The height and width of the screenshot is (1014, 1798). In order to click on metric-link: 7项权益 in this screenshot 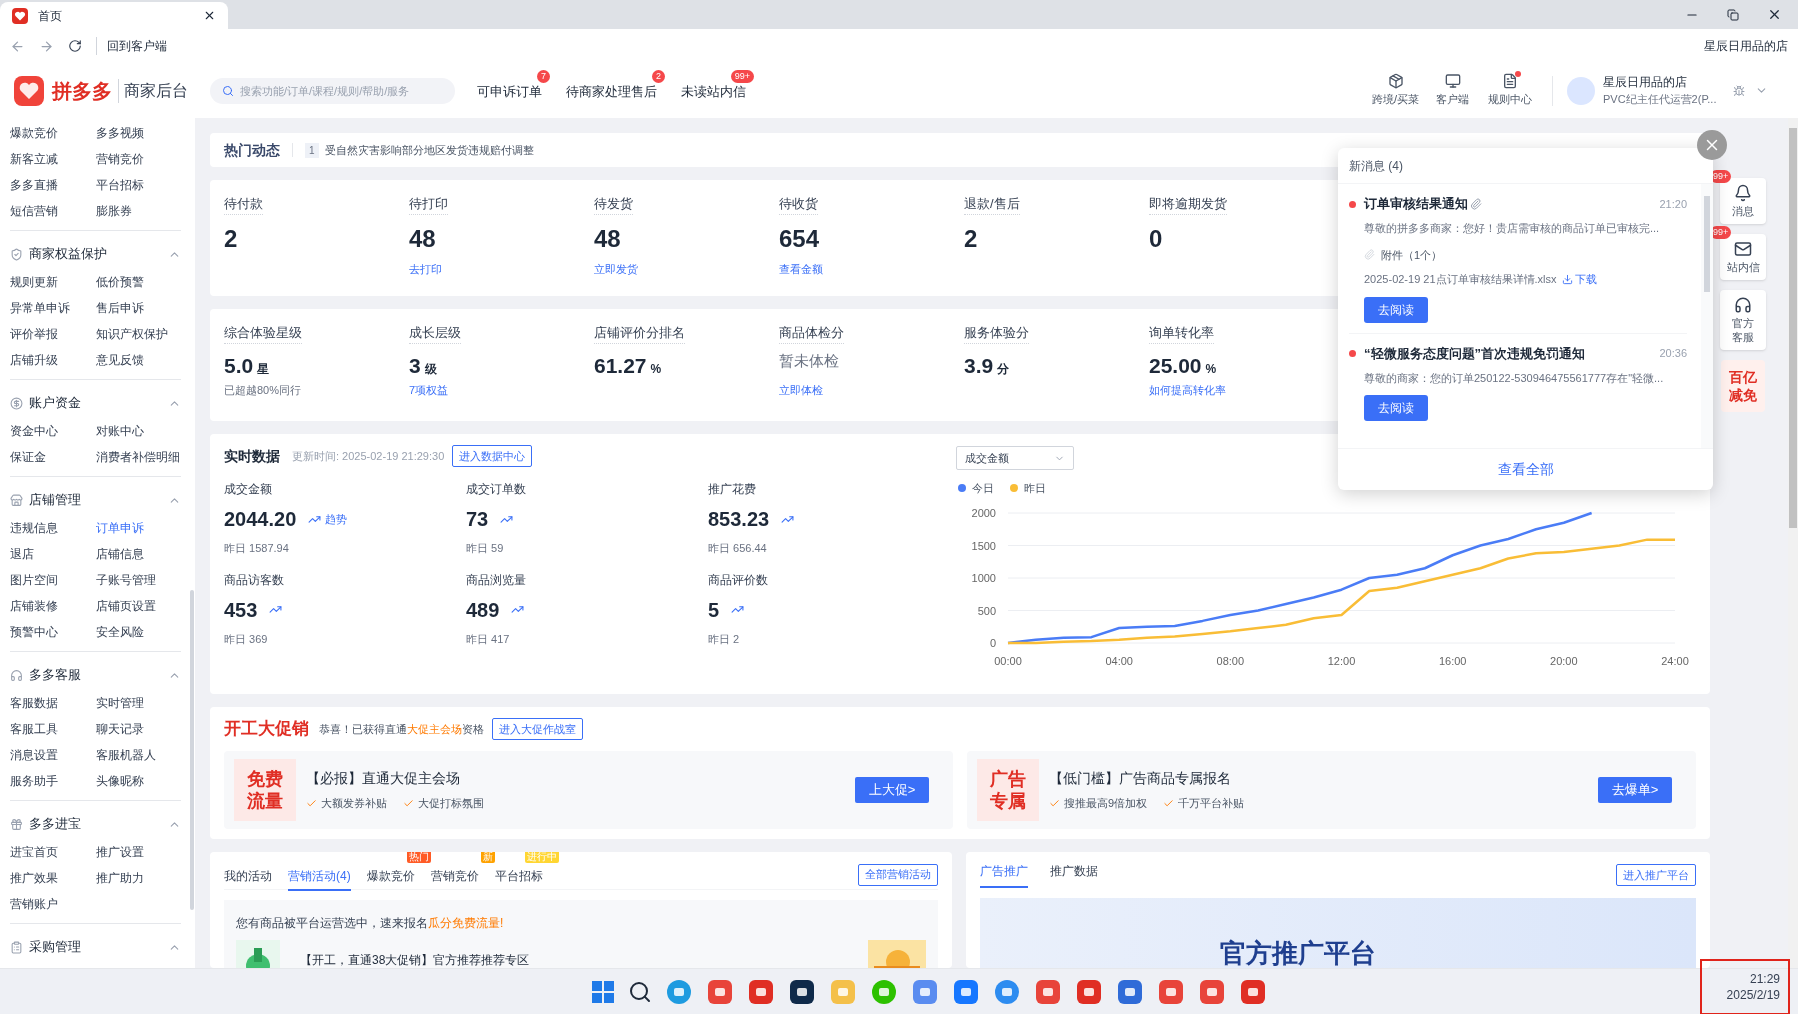, I will do `click(429, 389)`.